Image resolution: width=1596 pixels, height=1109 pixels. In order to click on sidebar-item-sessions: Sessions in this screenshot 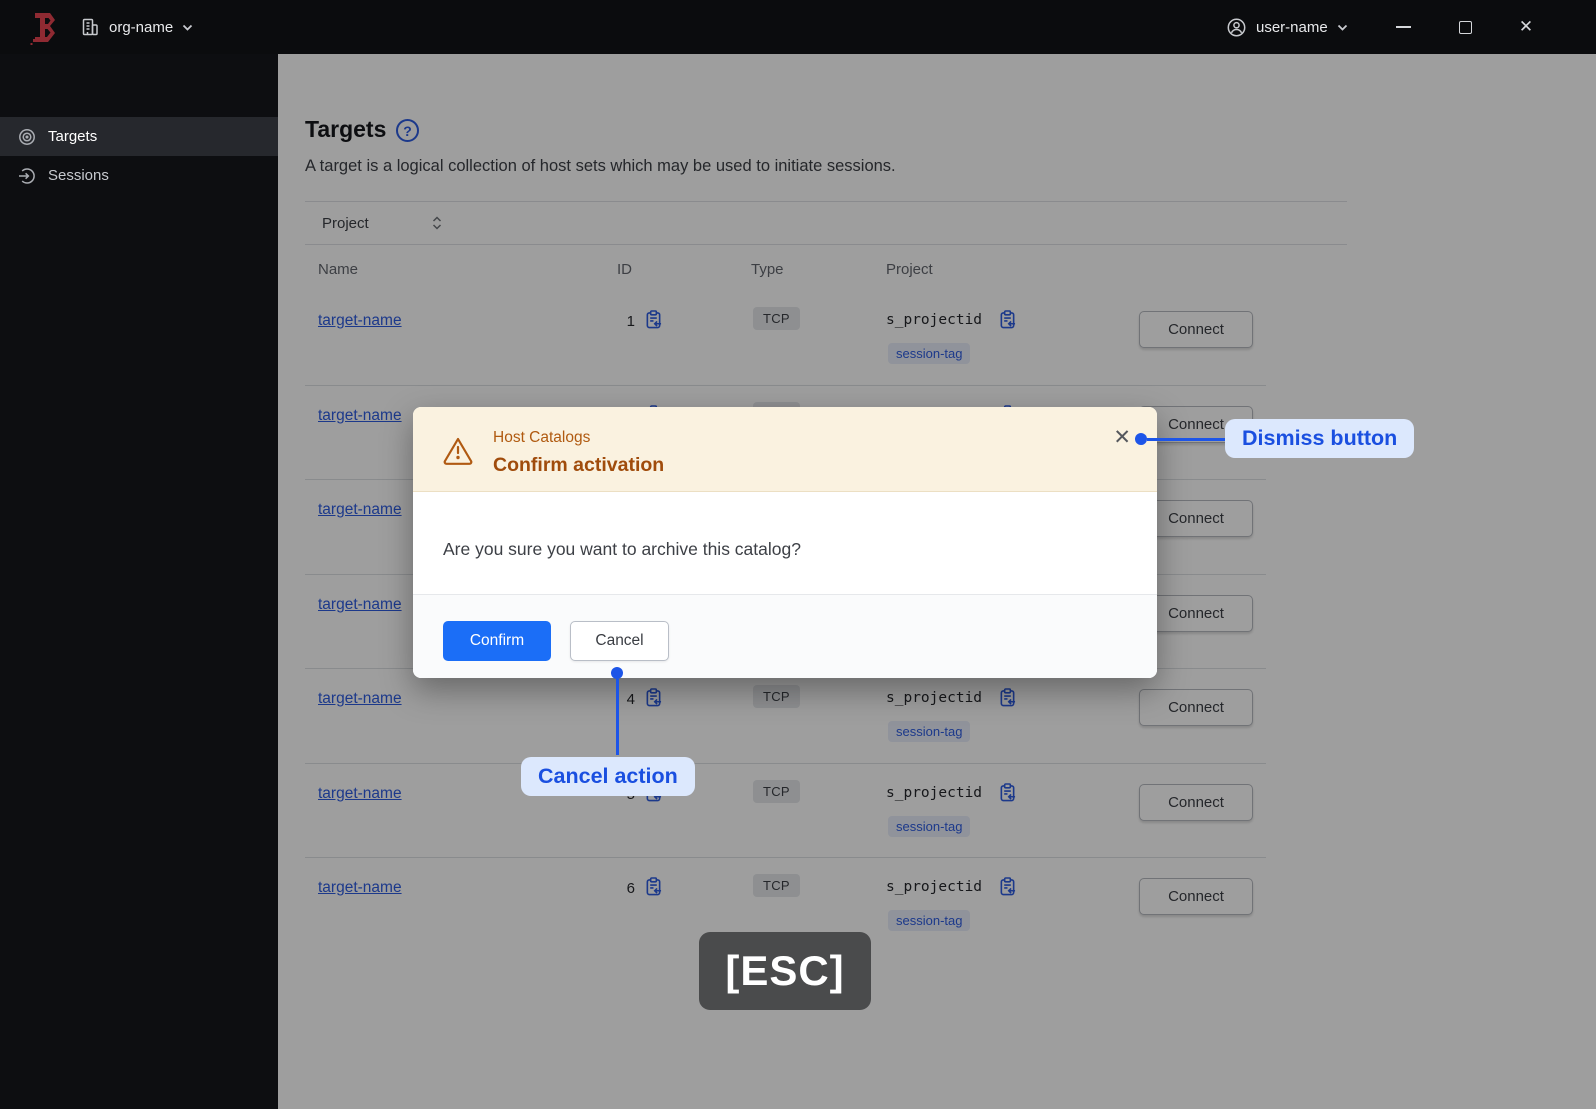, I will do `click(139, 175)`.